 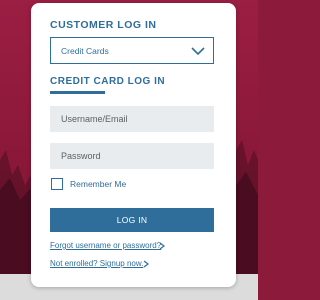 I want to click on account-type-value: Credit Cards, so click(x=85, y=51).